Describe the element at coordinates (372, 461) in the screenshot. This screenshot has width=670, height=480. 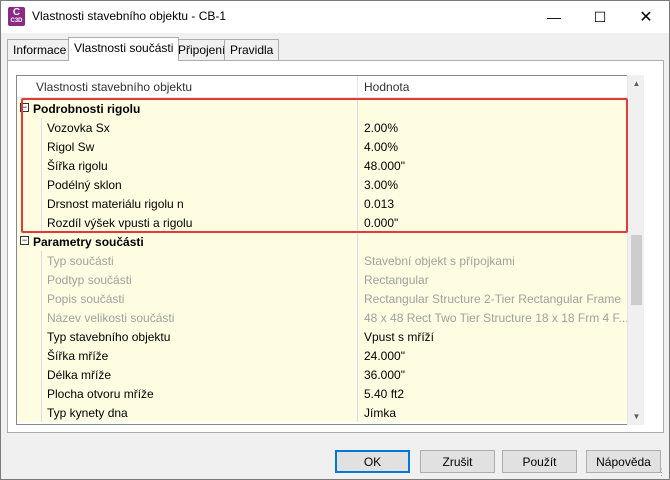
I see `ok-button: OK` at that location.